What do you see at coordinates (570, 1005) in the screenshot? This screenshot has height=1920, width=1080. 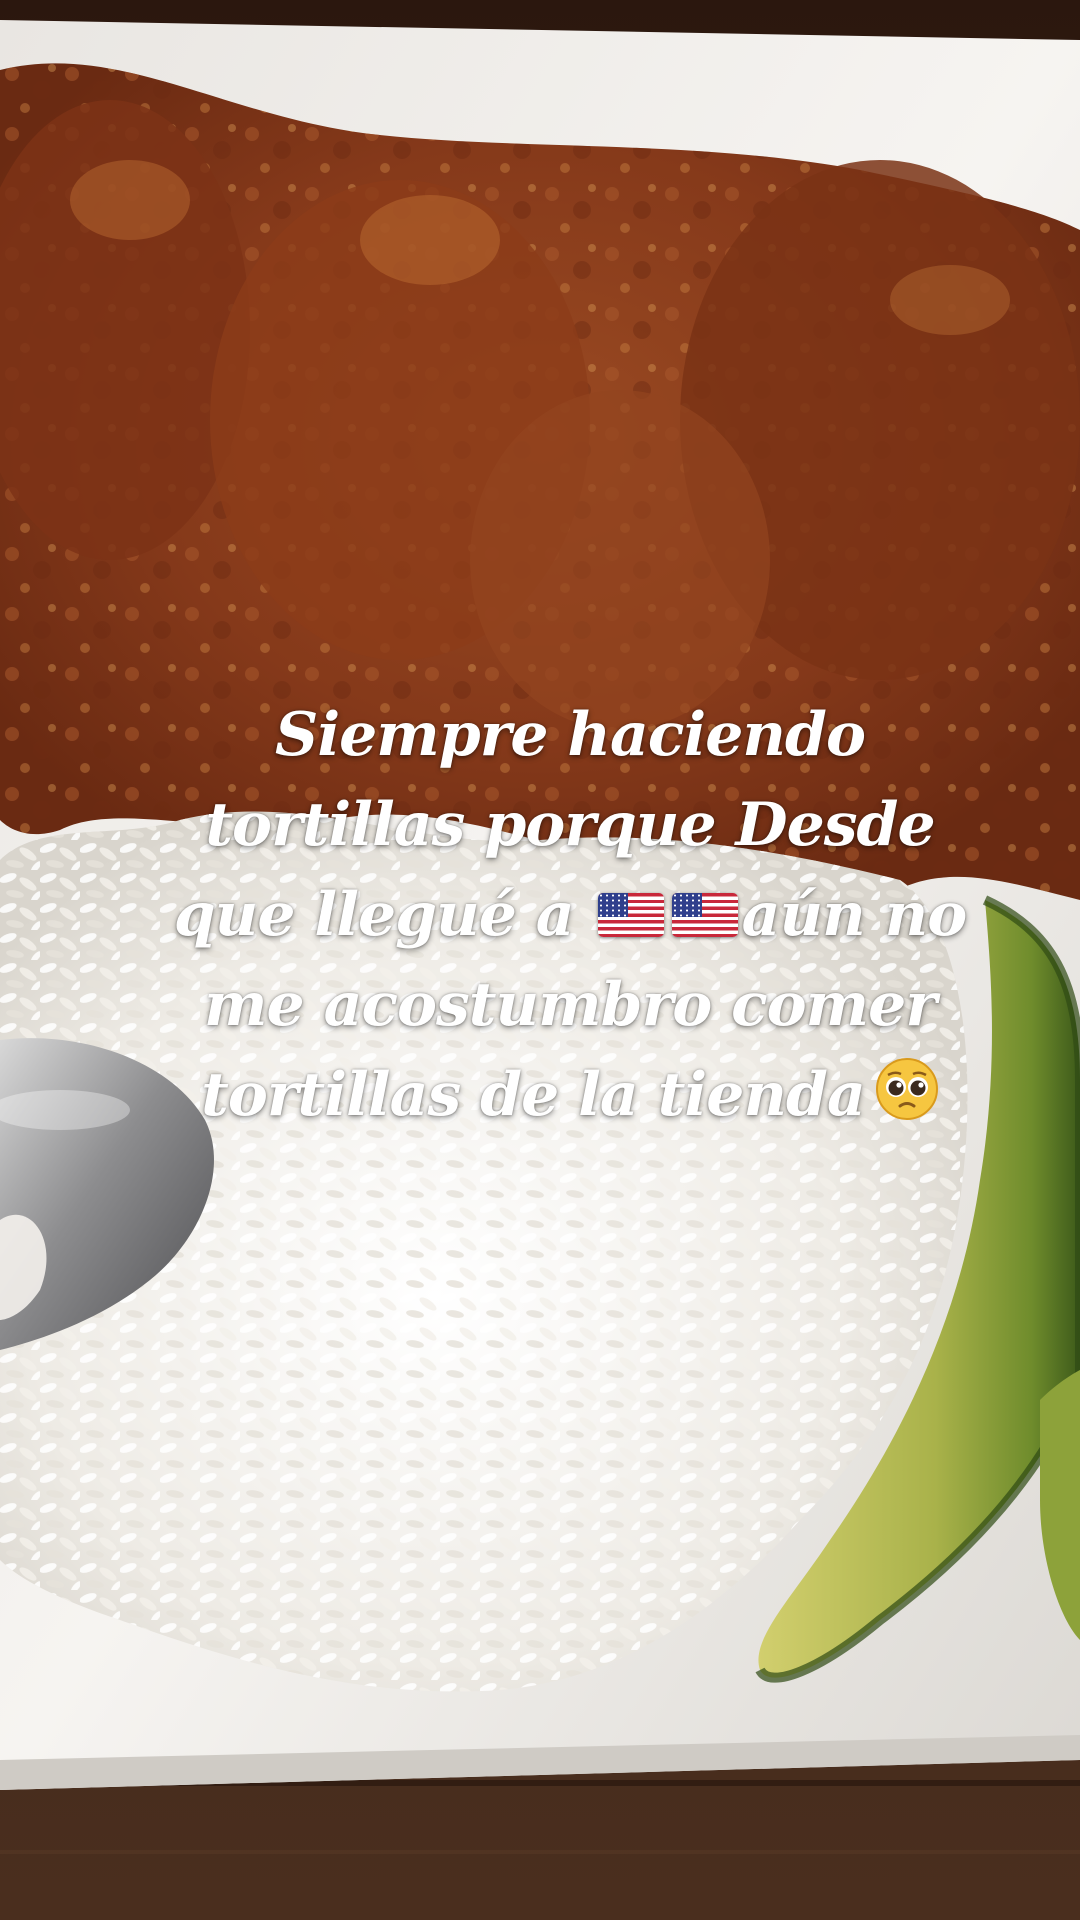 I see `caption-line-4: me acostumbro comer` at bounding box center [570, 1005].